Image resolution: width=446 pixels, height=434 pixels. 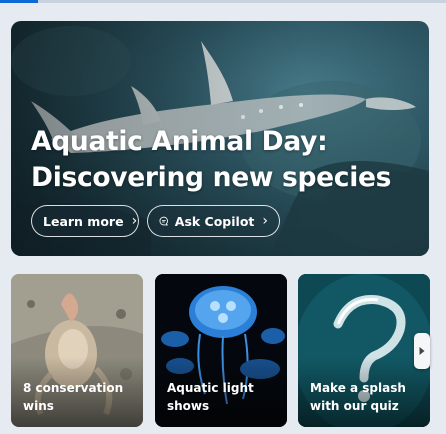 I want to click on ask-copilot-button: Ask Copilot ›, so click(x=213, y=221).